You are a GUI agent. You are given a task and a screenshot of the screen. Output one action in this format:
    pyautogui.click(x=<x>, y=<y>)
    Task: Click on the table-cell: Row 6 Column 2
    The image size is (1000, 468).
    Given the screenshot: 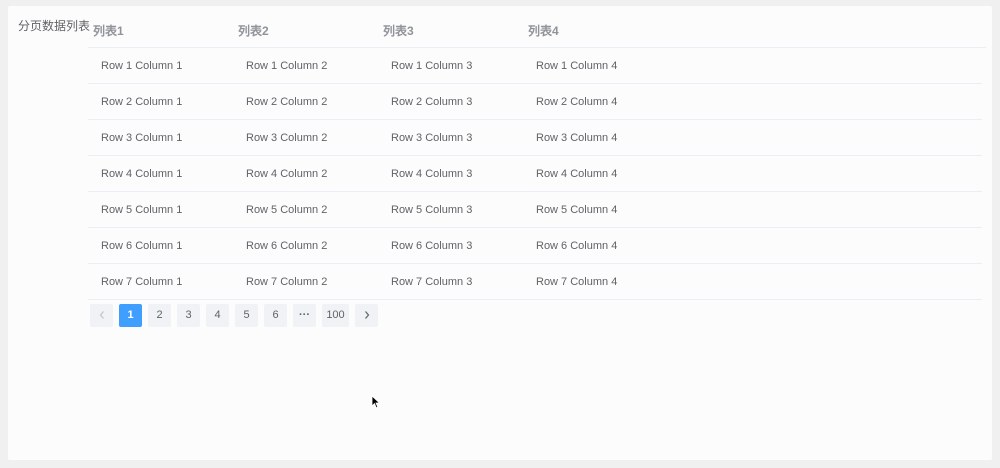 What is the action you would take?
    pyautogui.click(x=287, y=245)
    